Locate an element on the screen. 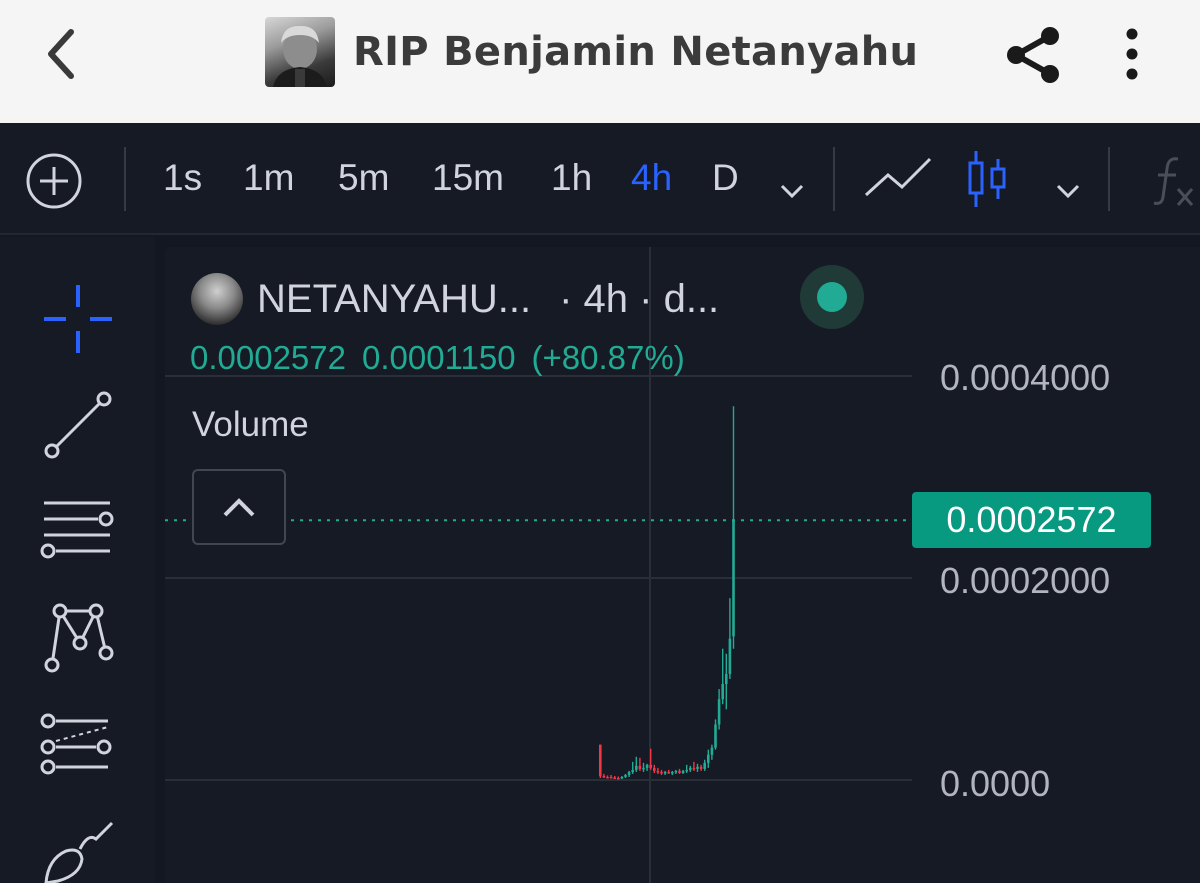 This screenshot has height=883, width=1200. add-indicator-button is located at coordinates (54, 181).